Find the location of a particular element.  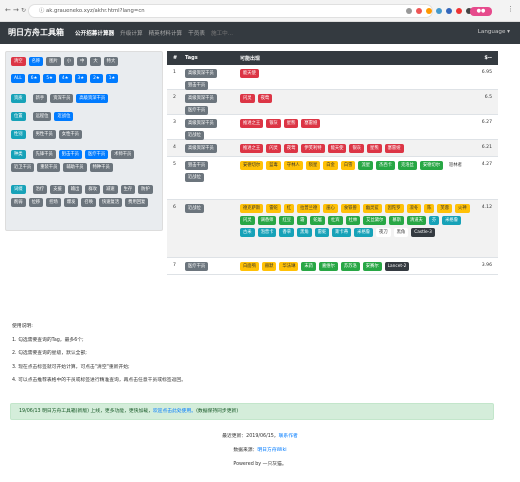

operator-chip: 芬 is located at coordinates (434, 220).